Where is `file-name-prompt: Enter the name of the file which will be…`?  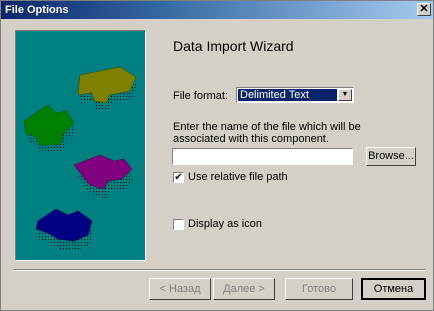
file-name-prompt: Enter the name of the file which will be… is located at coordinates (267, 133).